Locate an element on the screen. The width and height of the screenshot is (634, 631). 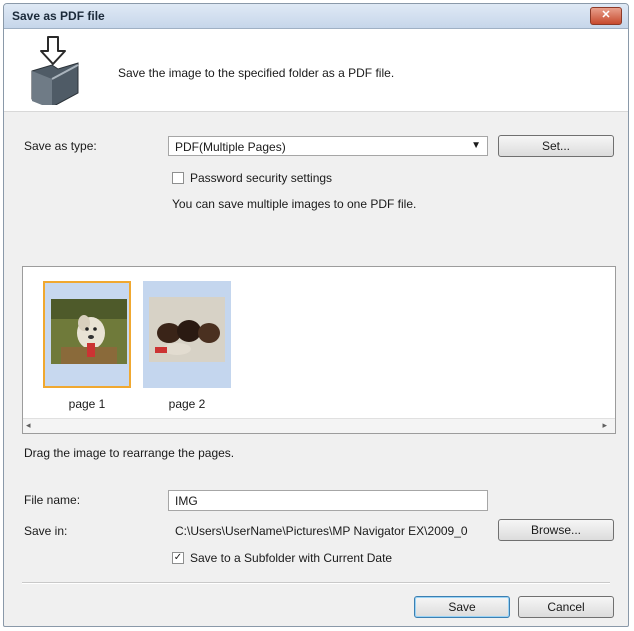
horizontal-scrollbar: ◂ ▸ is located at coordinates (319, 425).